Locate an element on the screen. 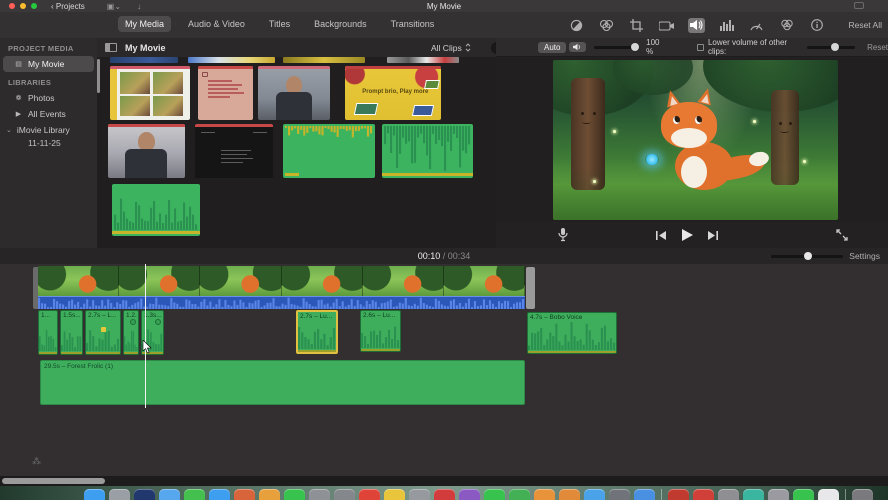  chevron-down-icon: ⌄ is located at coordinates (9, 130).